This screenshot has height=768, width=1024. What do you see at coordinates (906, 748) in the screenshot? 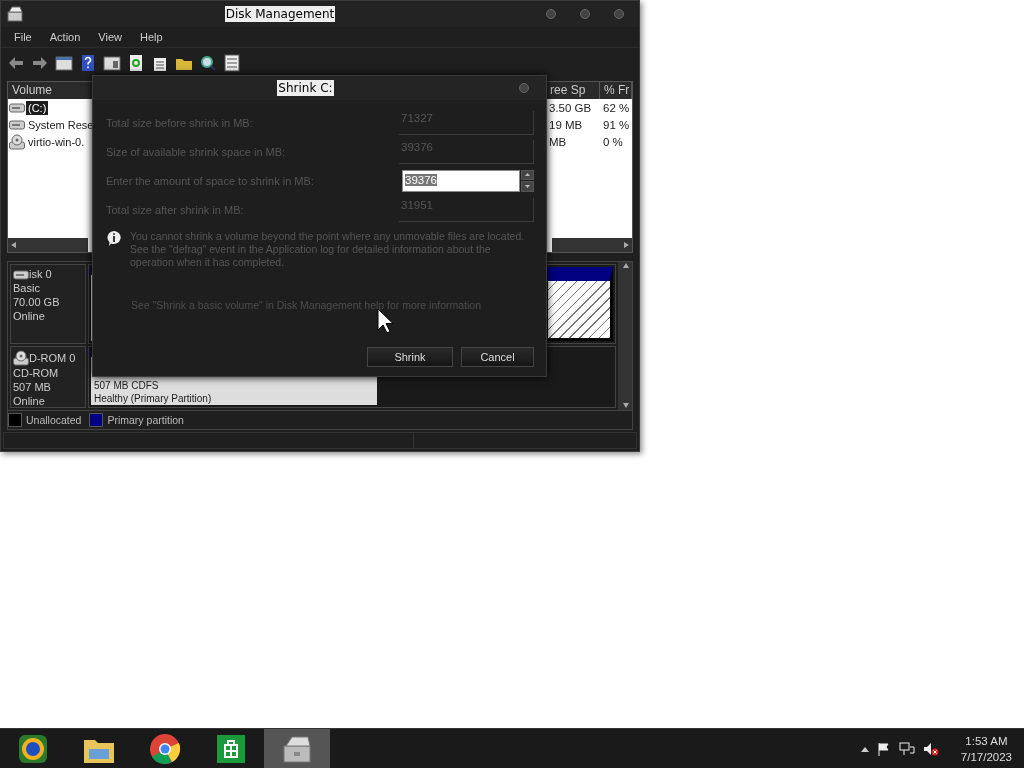
I see `network-icon` at bounding box center [906, 748].